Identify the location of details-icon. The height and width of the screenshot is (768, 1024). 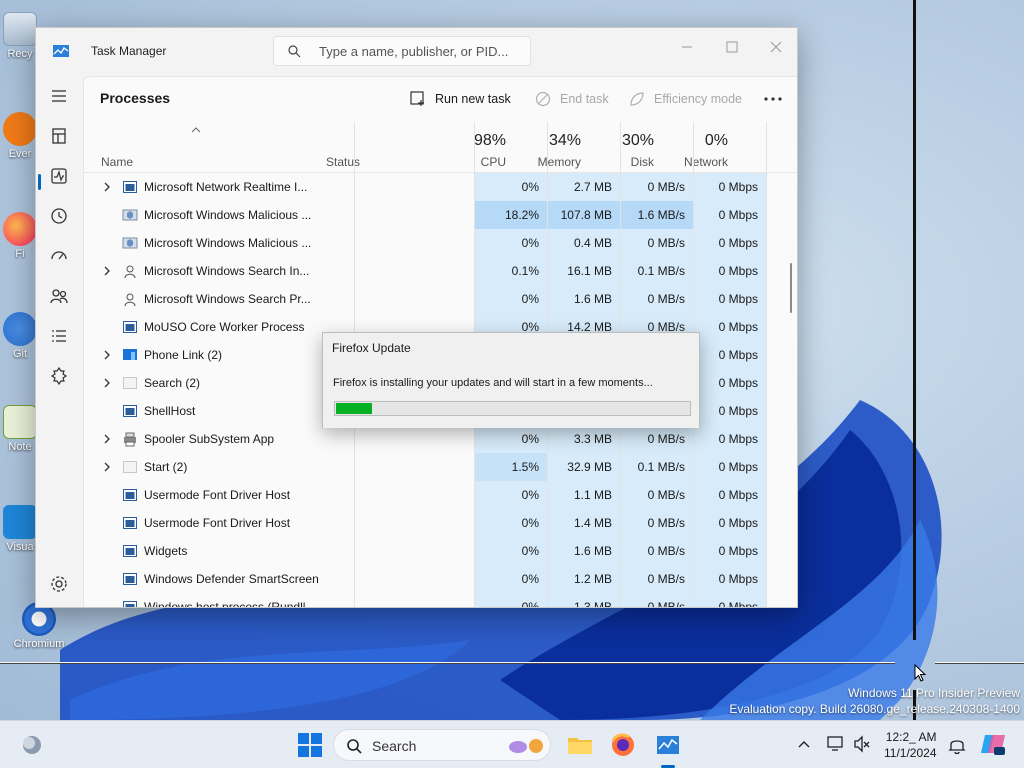
(59, 336).